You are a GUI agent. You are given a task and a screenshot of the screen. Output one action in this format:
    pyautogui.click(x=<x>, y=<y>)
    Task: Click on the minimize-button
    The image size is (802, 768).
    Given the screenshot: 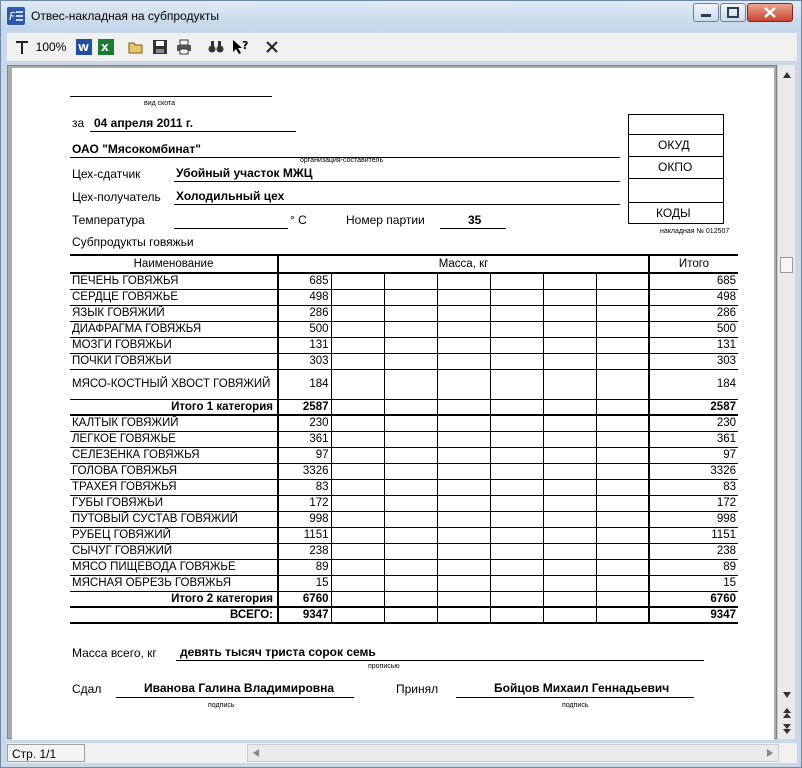 What is the action you would take?
    pyautogui.click(x=706, y=12)
    